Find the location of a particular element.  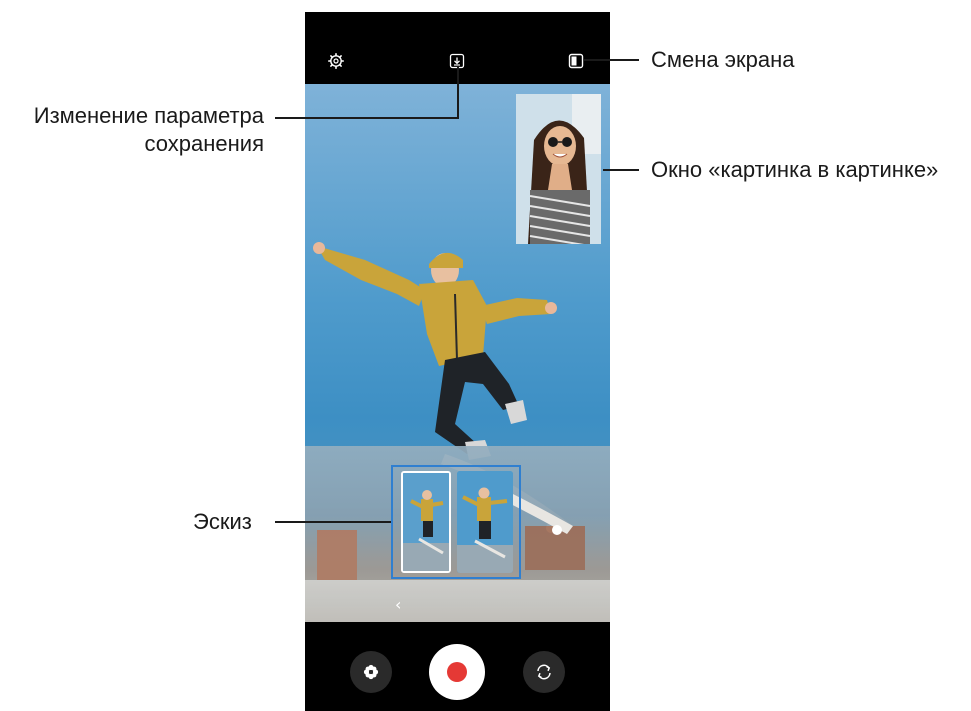

callout-line-screen-switch is located at coordinates (611, 60).